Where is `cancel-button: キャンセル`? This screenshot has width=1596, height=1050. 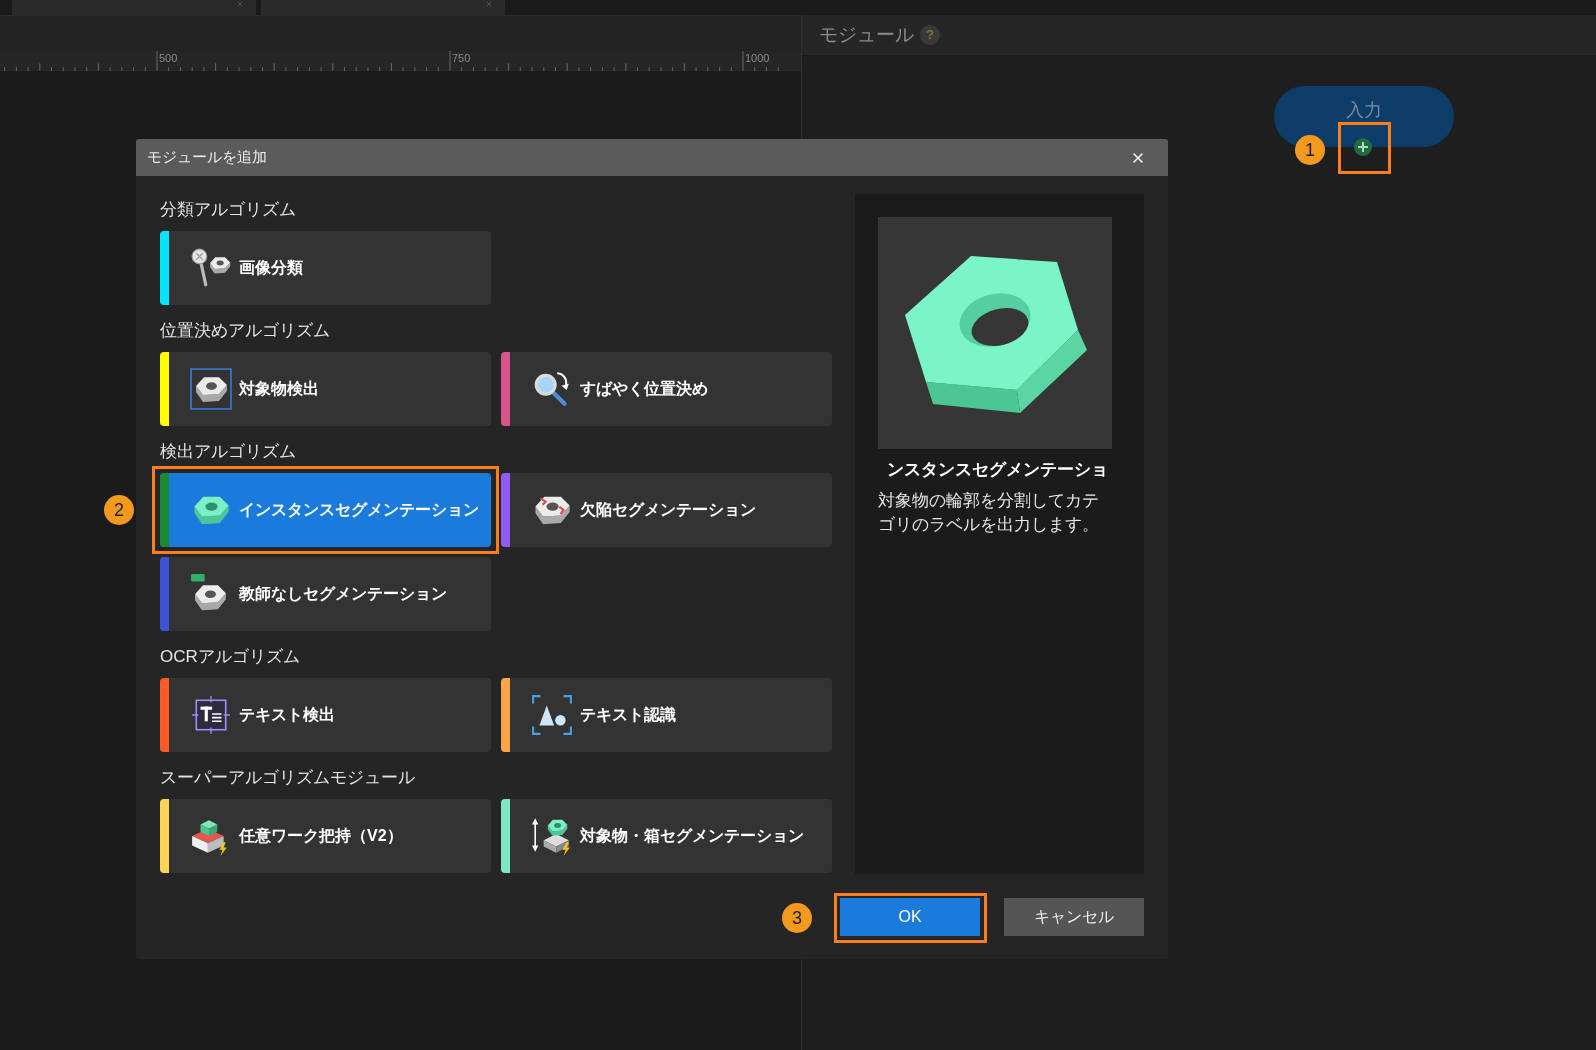 cancel-button: キャンセル is located at coordinates (1074, 917).